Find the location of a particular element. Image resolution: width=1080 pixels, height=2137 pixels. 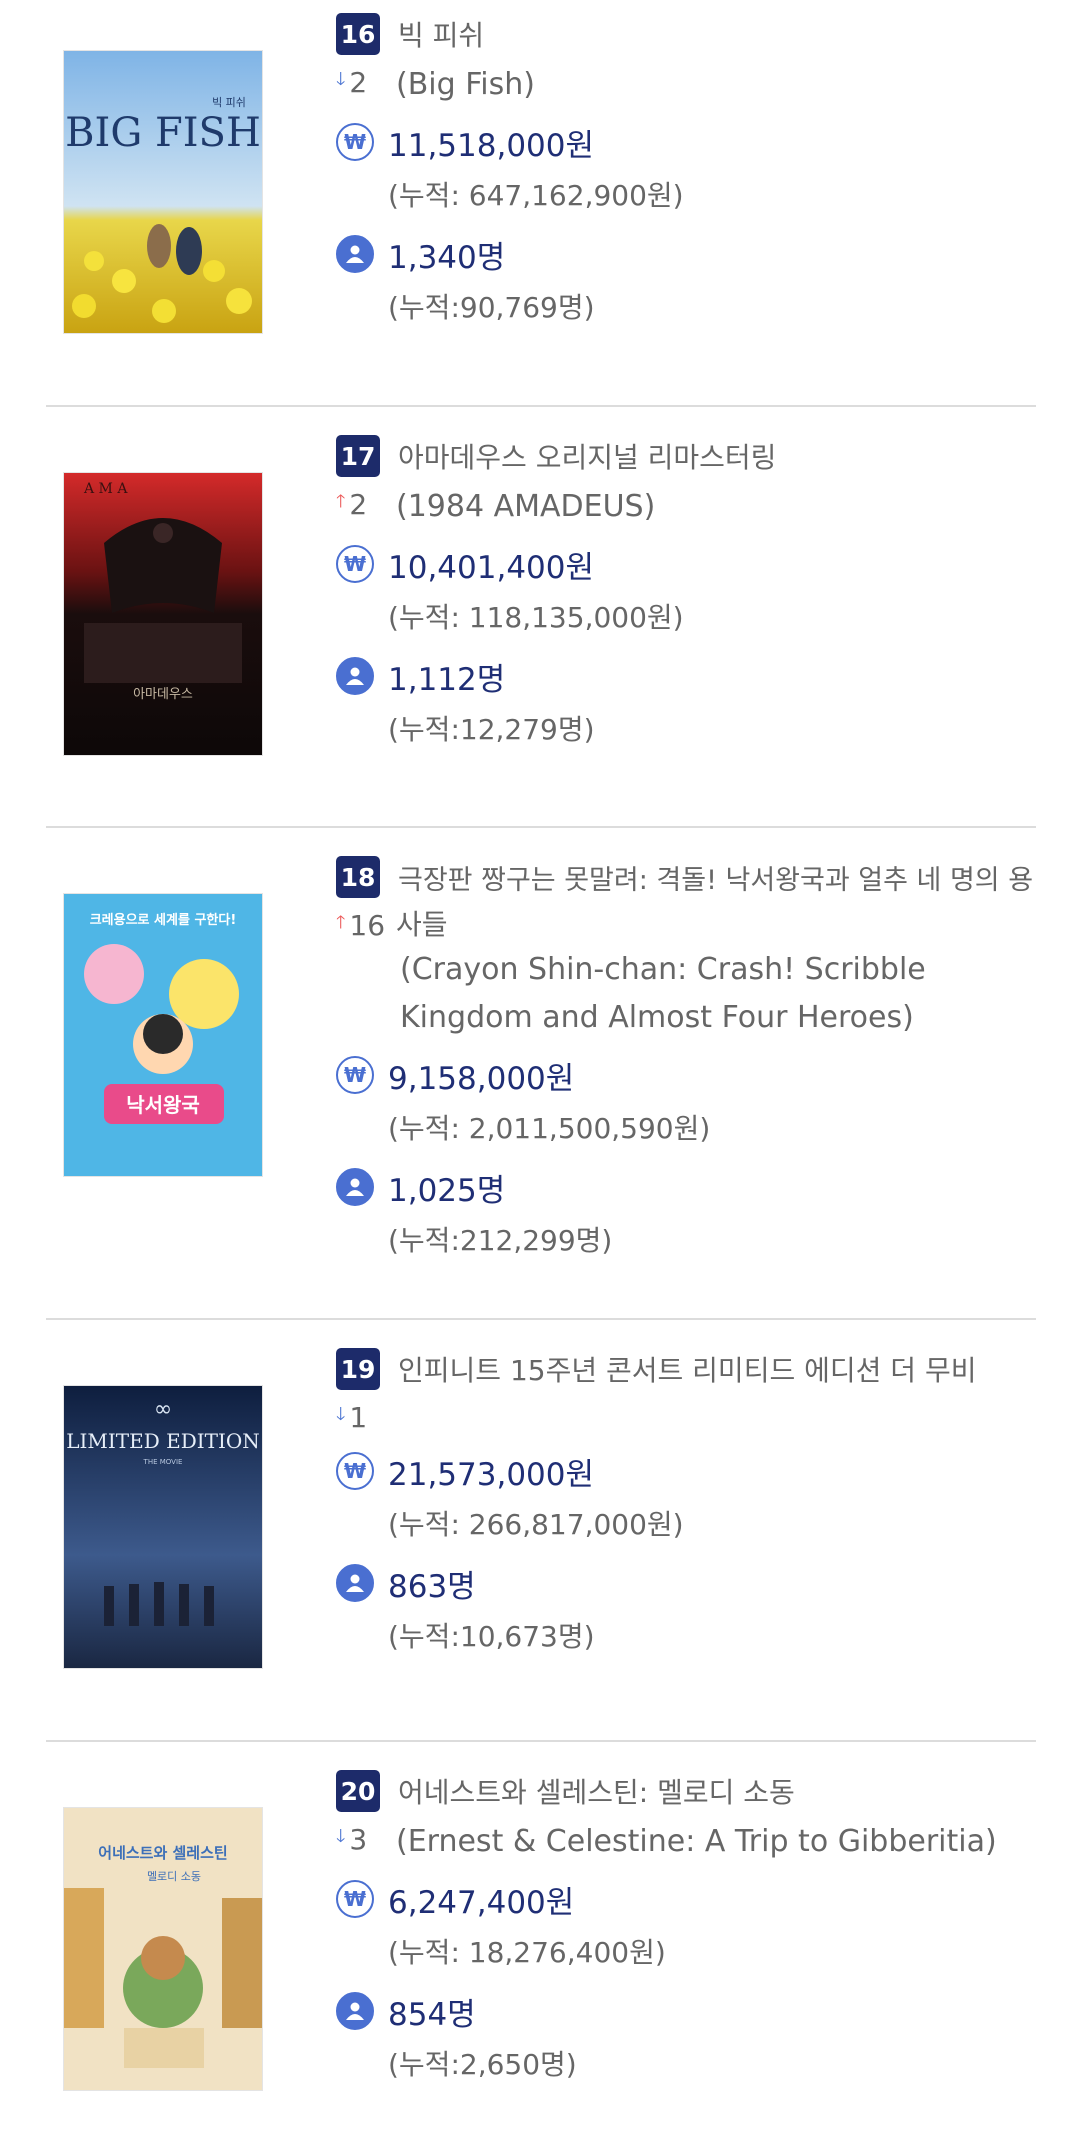

audience-row: 1,112명 is located at coordinates (686, 676).